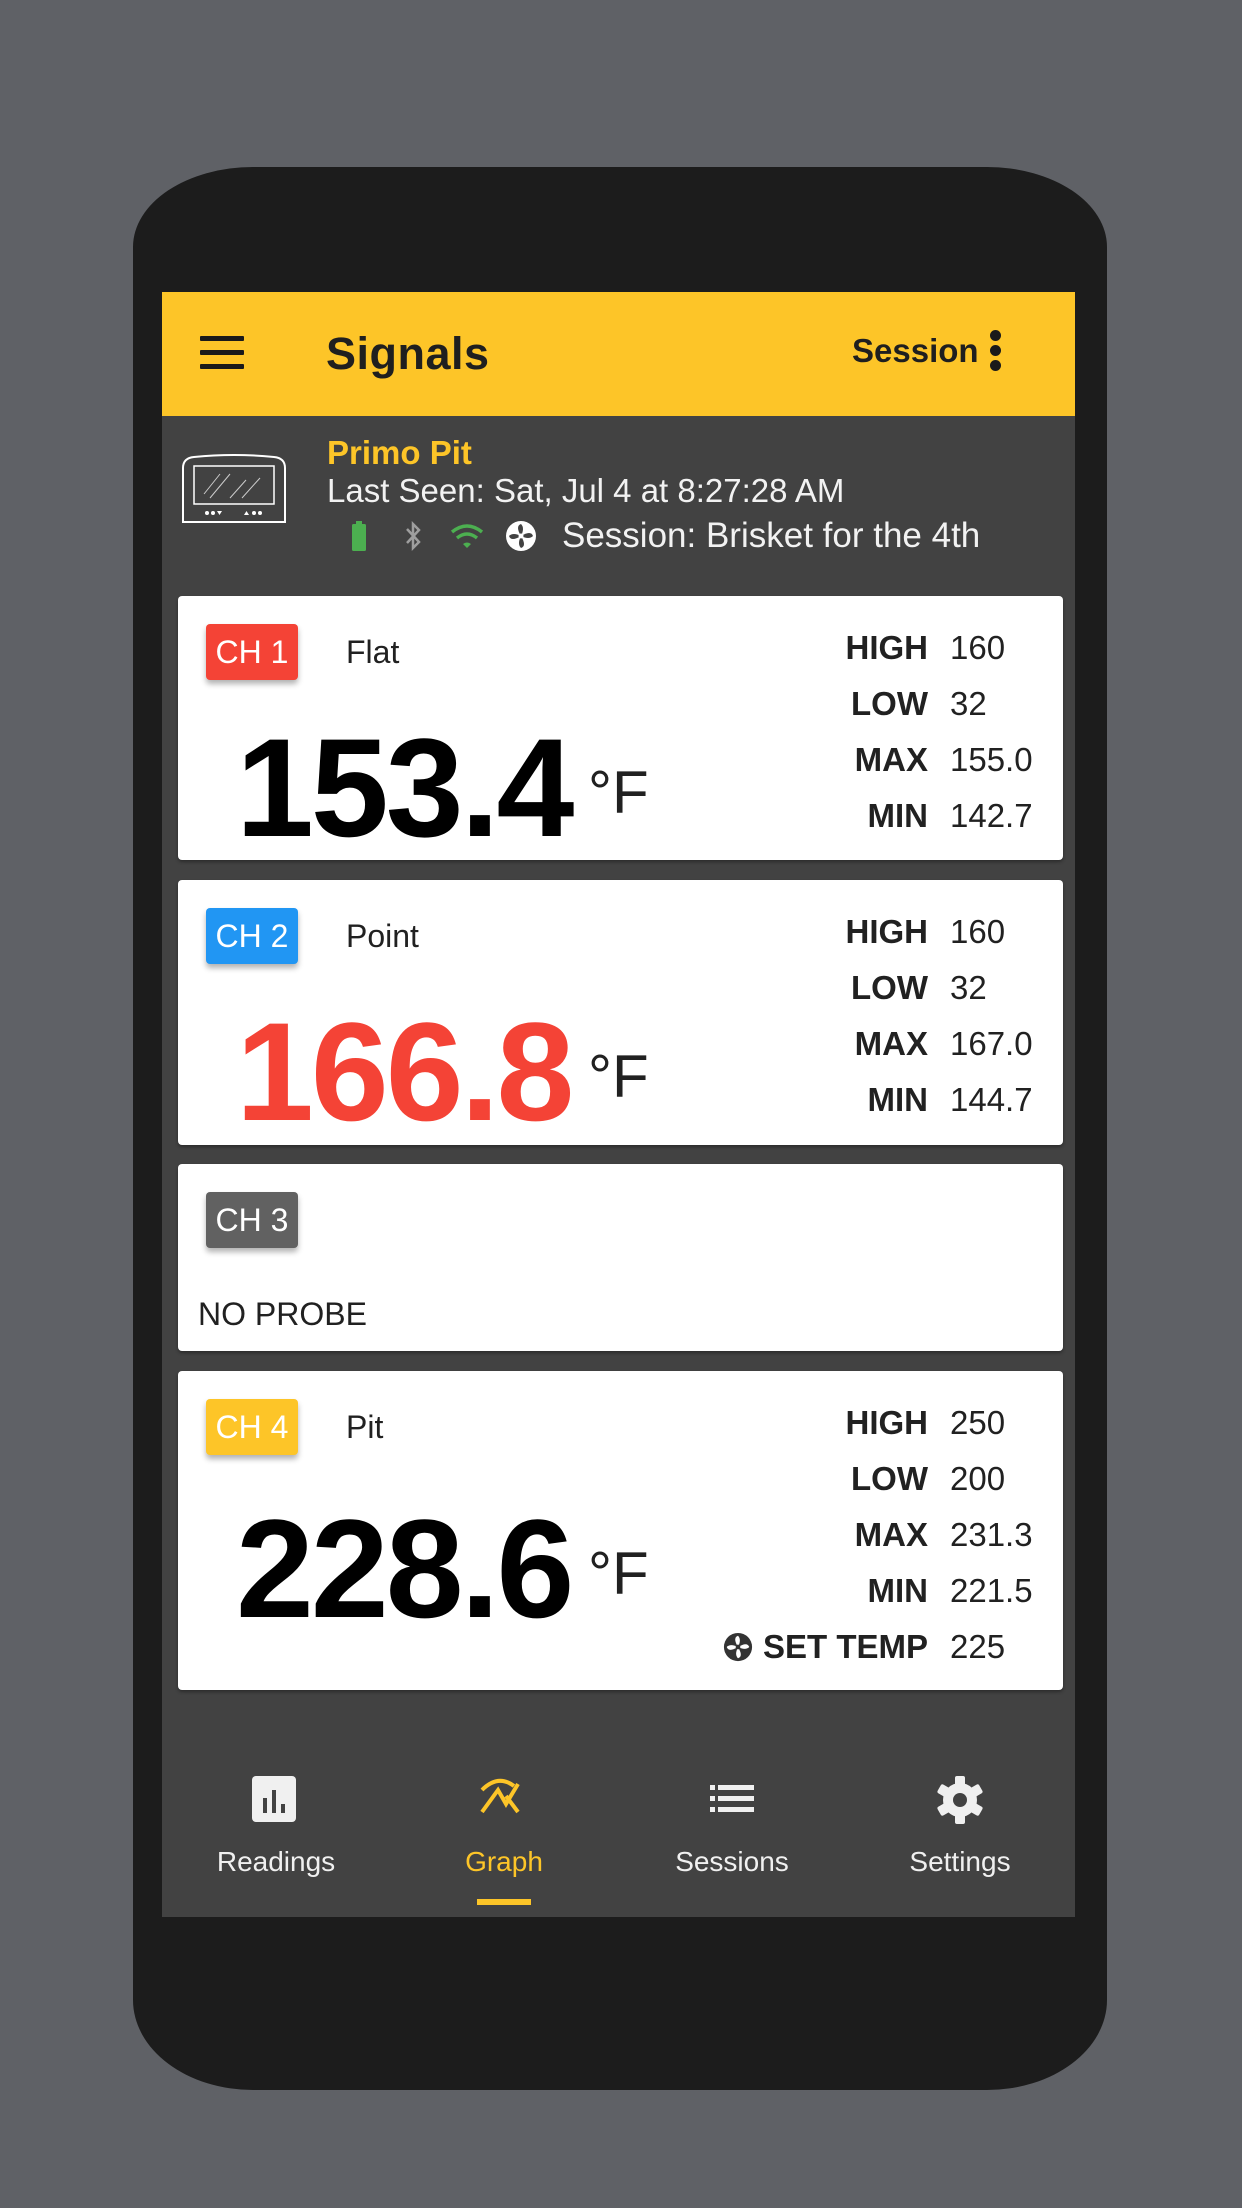  Describe the element at coordinates (408, 353) in the screenshot. I see `page-title: Signals` at that location.